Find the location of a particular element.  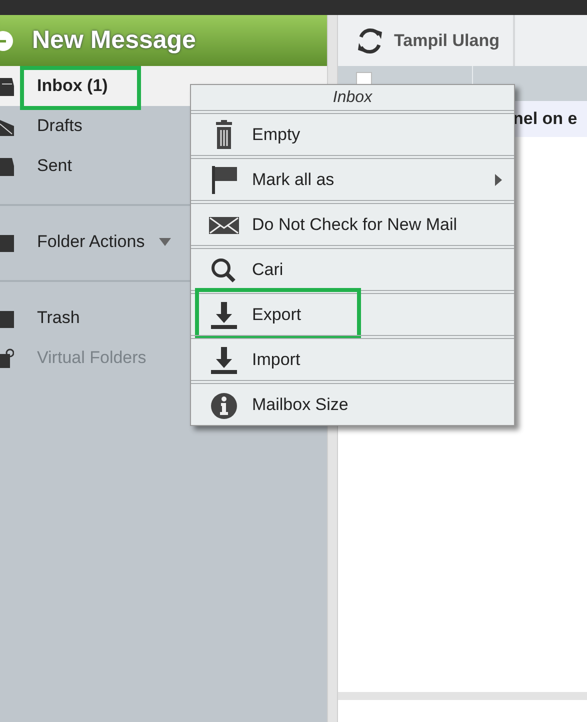

menu-item-label: Do Not Check for New Mail is located at coordinates (355, 224).